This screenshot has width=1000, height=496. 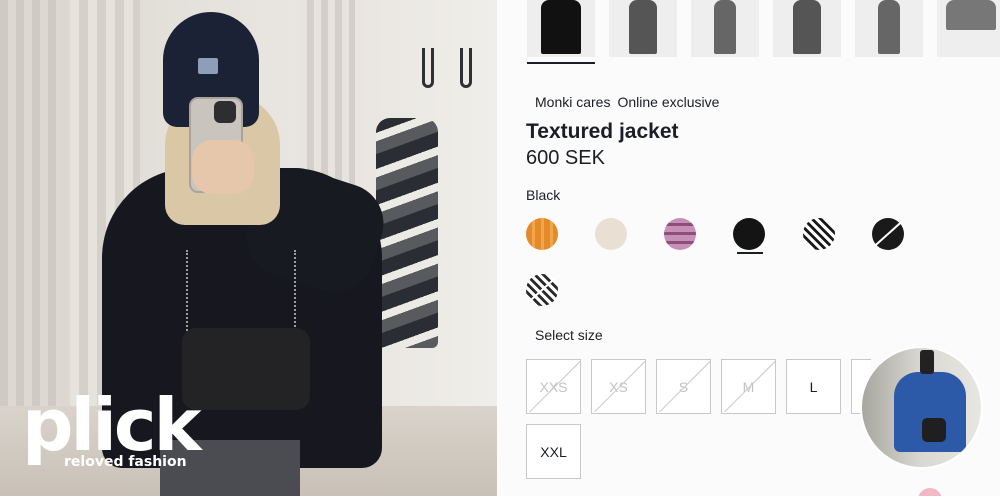 I want to click on color-swatch-orange-plaid, so click(x=542, y=234).